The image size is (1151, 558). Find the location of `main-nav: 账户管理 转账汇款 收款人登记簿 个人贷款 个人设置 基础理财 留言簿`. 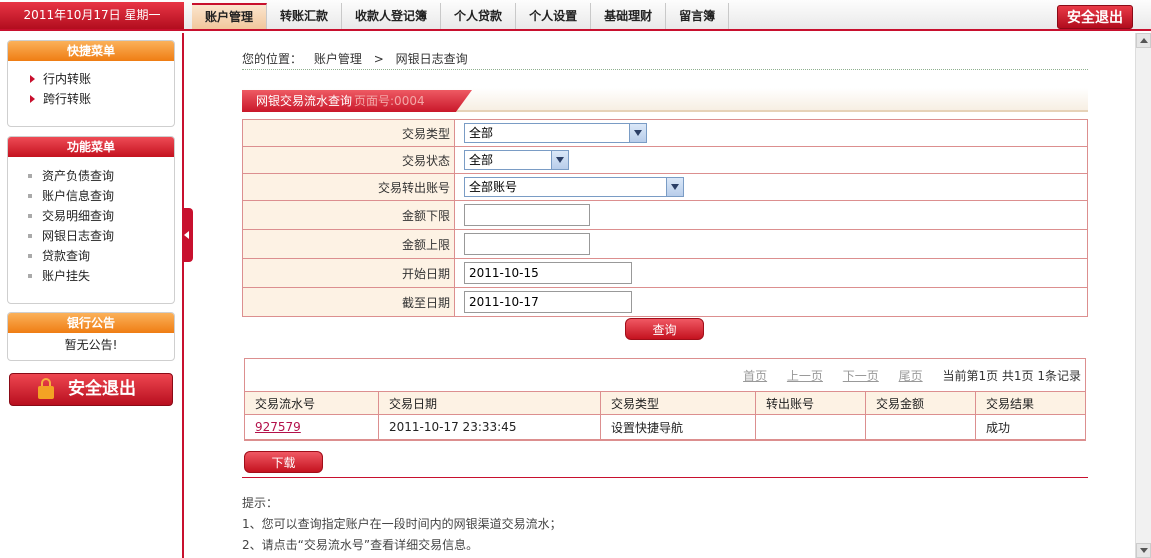

main-nav: 账户管理 转账汇款 收款人登记簿 个人贷款 个人设置 基础理财 留言簿 is located at coordinates (461, 16).